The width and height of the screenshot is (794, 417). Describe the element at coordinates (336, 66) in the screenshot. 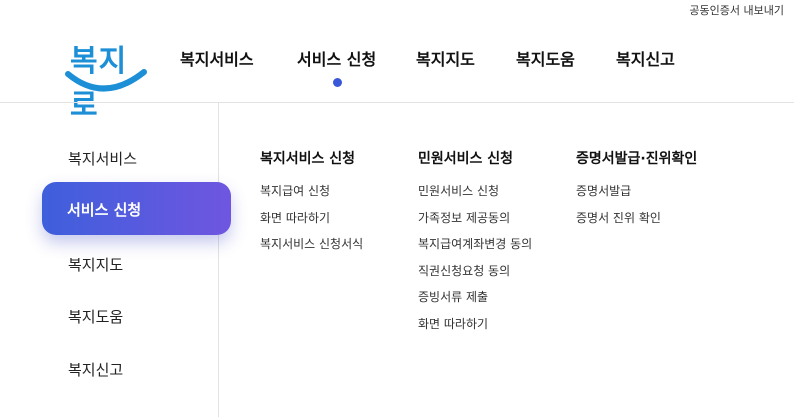

I see `gnb-item-service-apply: 서비스 신청` at that location.